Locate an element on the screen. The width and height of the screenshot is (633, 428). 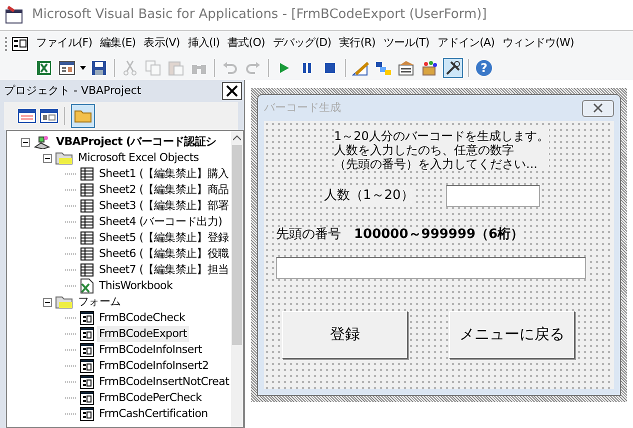
tree-item: Sheet2 (【編集禁止】商品 is located at coordinates (164, 190).